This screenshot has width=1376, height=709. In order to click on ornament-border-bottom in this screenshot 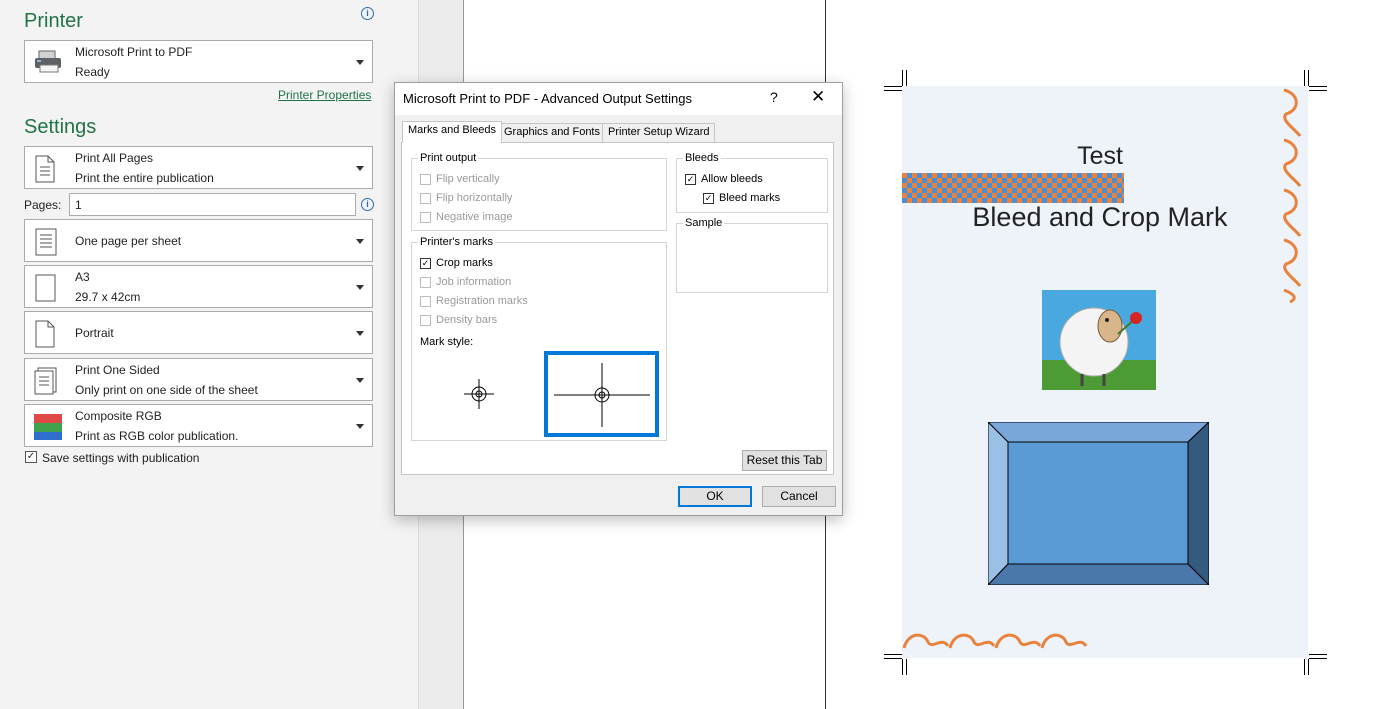, I will do `click(995, 641)`.